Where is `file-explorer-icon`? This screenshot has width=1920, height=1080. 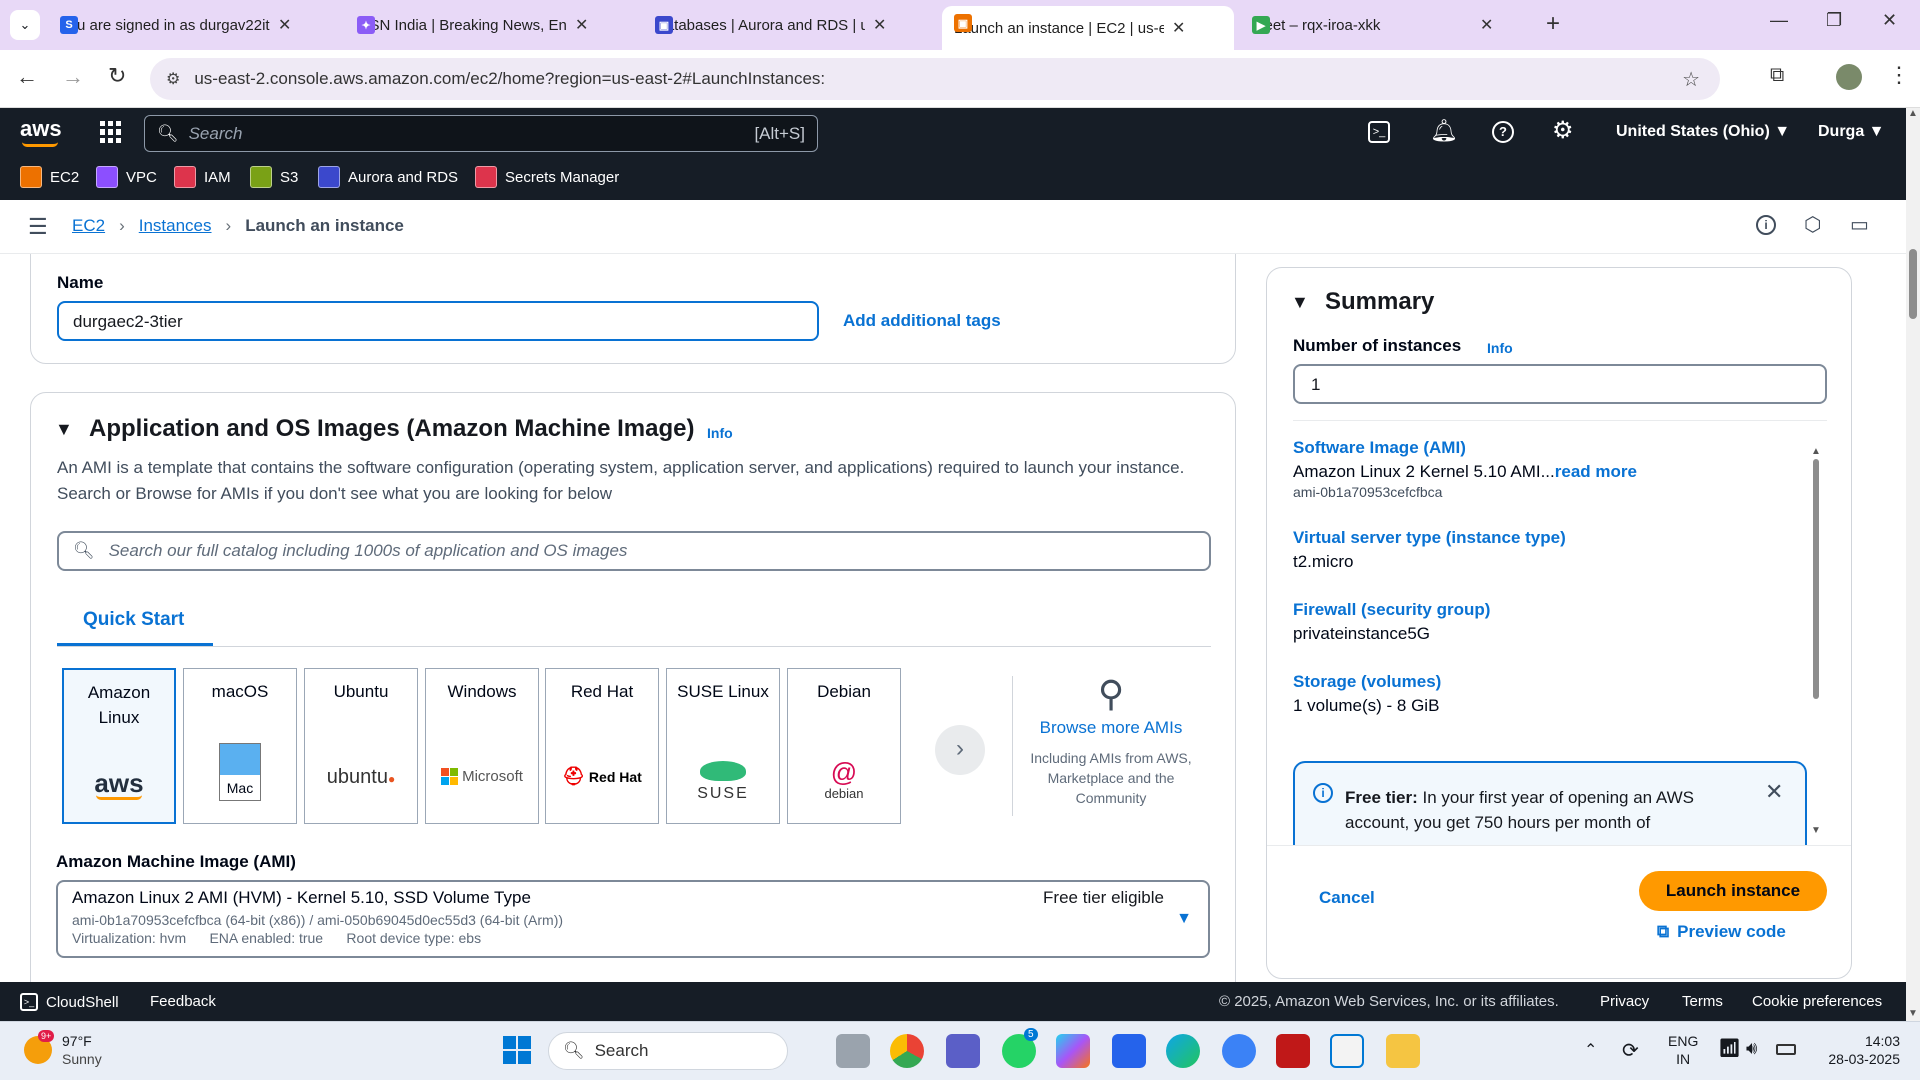 file-explorer-icon is located at coordinates (1403, 1051).